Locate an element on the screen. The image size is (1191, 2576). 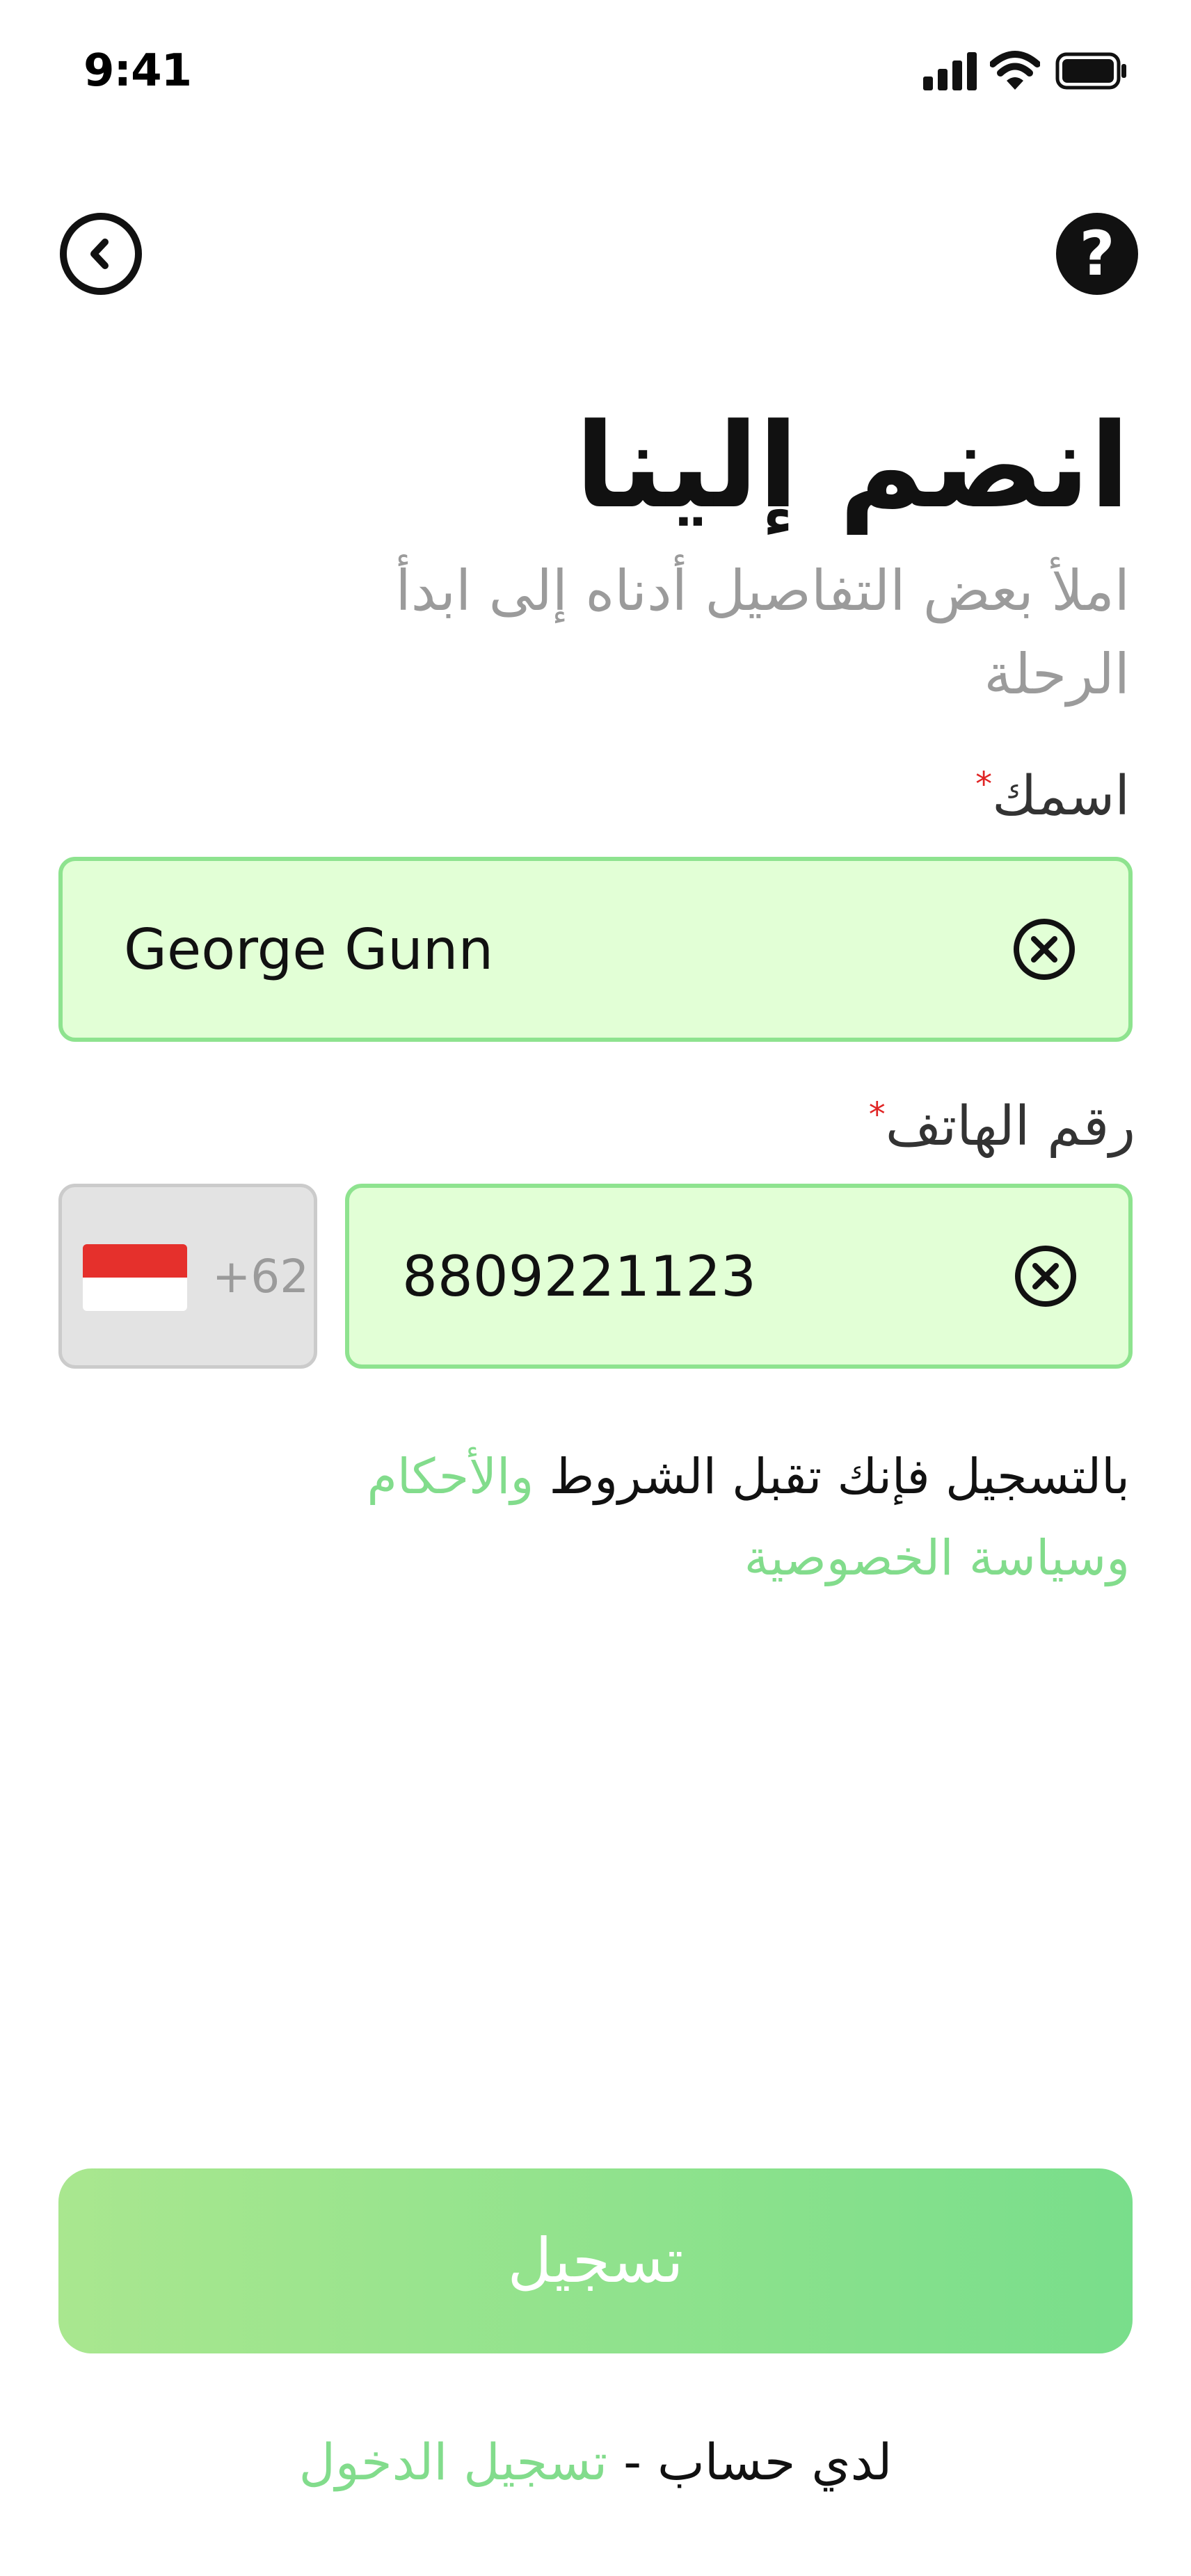
register-button-label: تسجيل is located at coordinates (595, 2260).